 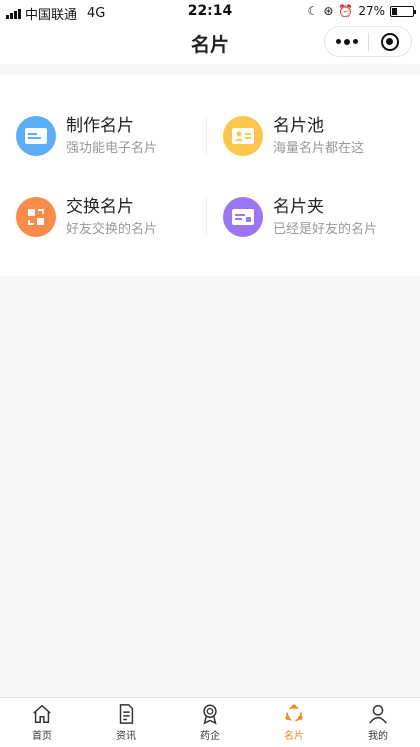 I want to click on card-item-holder: 名片夹 已经是好友的名片, so click(x=312, y=219).